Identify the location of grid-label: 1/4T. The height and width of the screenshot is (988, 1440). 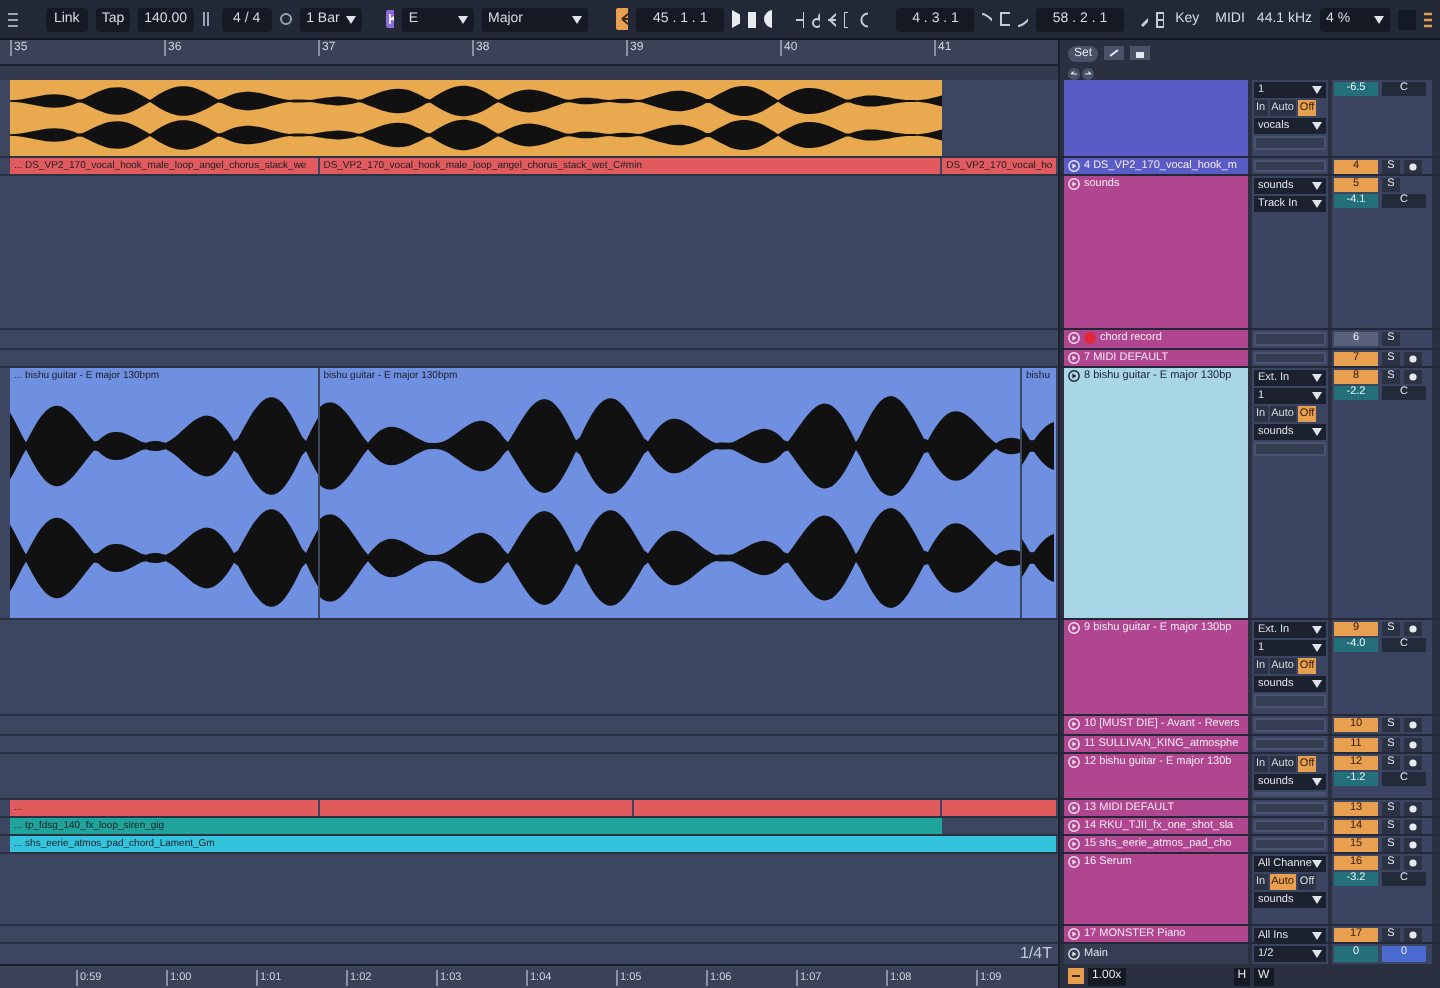
(1035, 954).